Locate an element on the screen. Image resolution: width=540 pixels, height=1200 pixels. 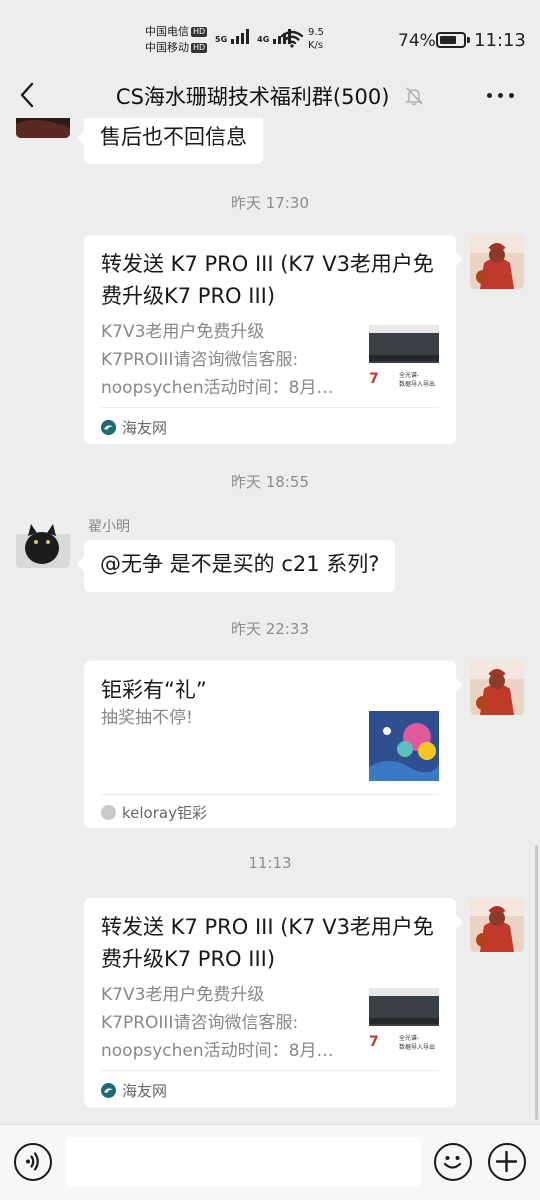
network-speed-value: 9.5 is located at coordinates (316, 32).